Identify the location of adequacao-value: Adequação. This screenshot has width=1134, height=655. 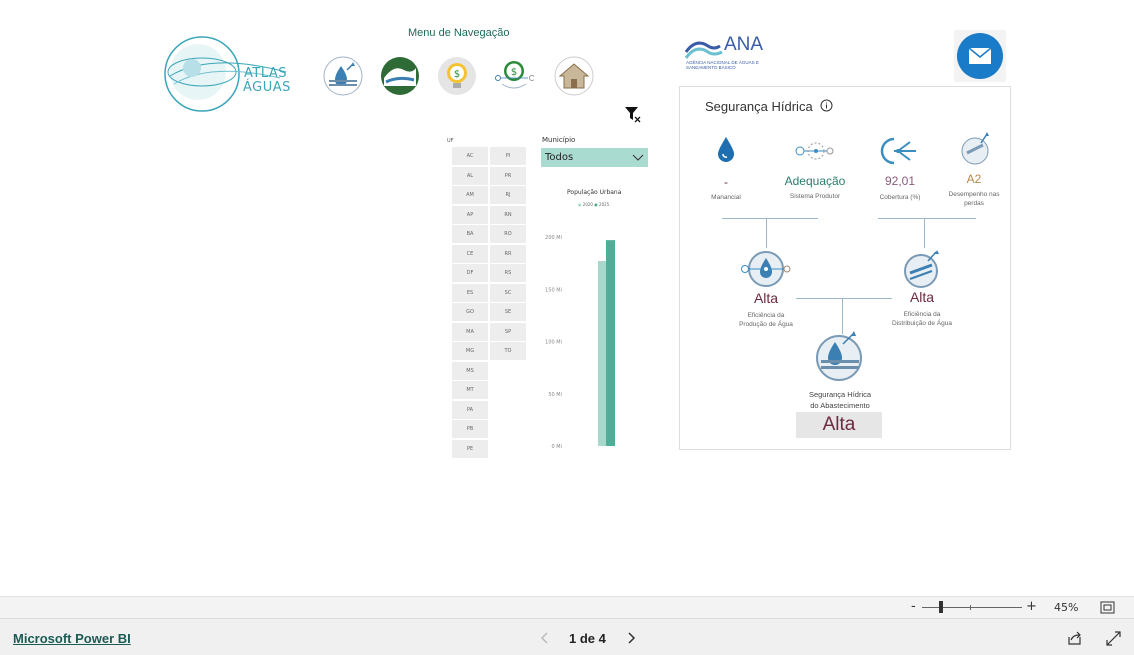
(815, 181).